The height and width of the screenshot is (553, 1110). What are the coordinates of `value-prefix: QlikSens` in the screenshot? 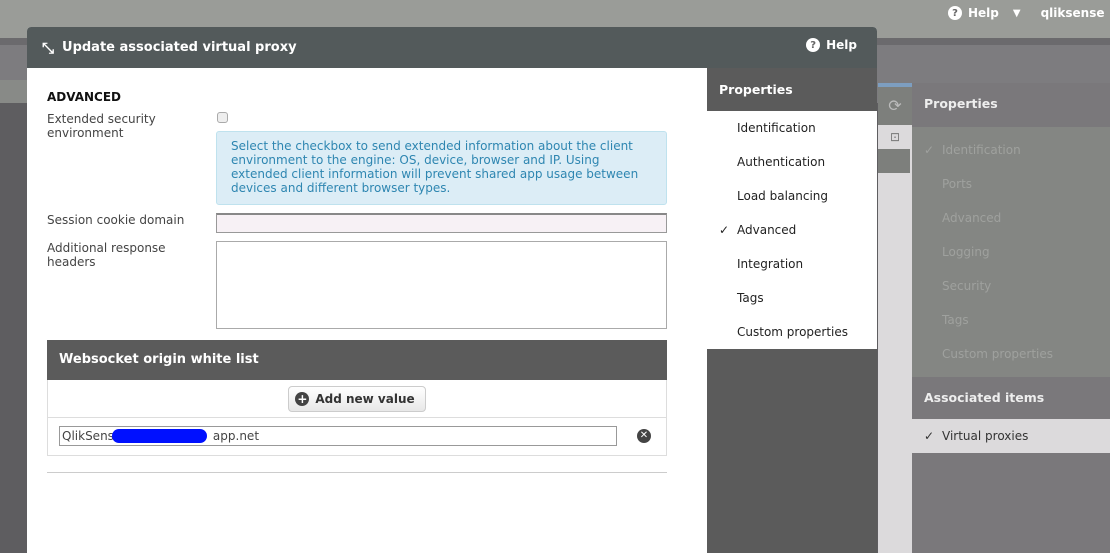 It's located at (88, 436).